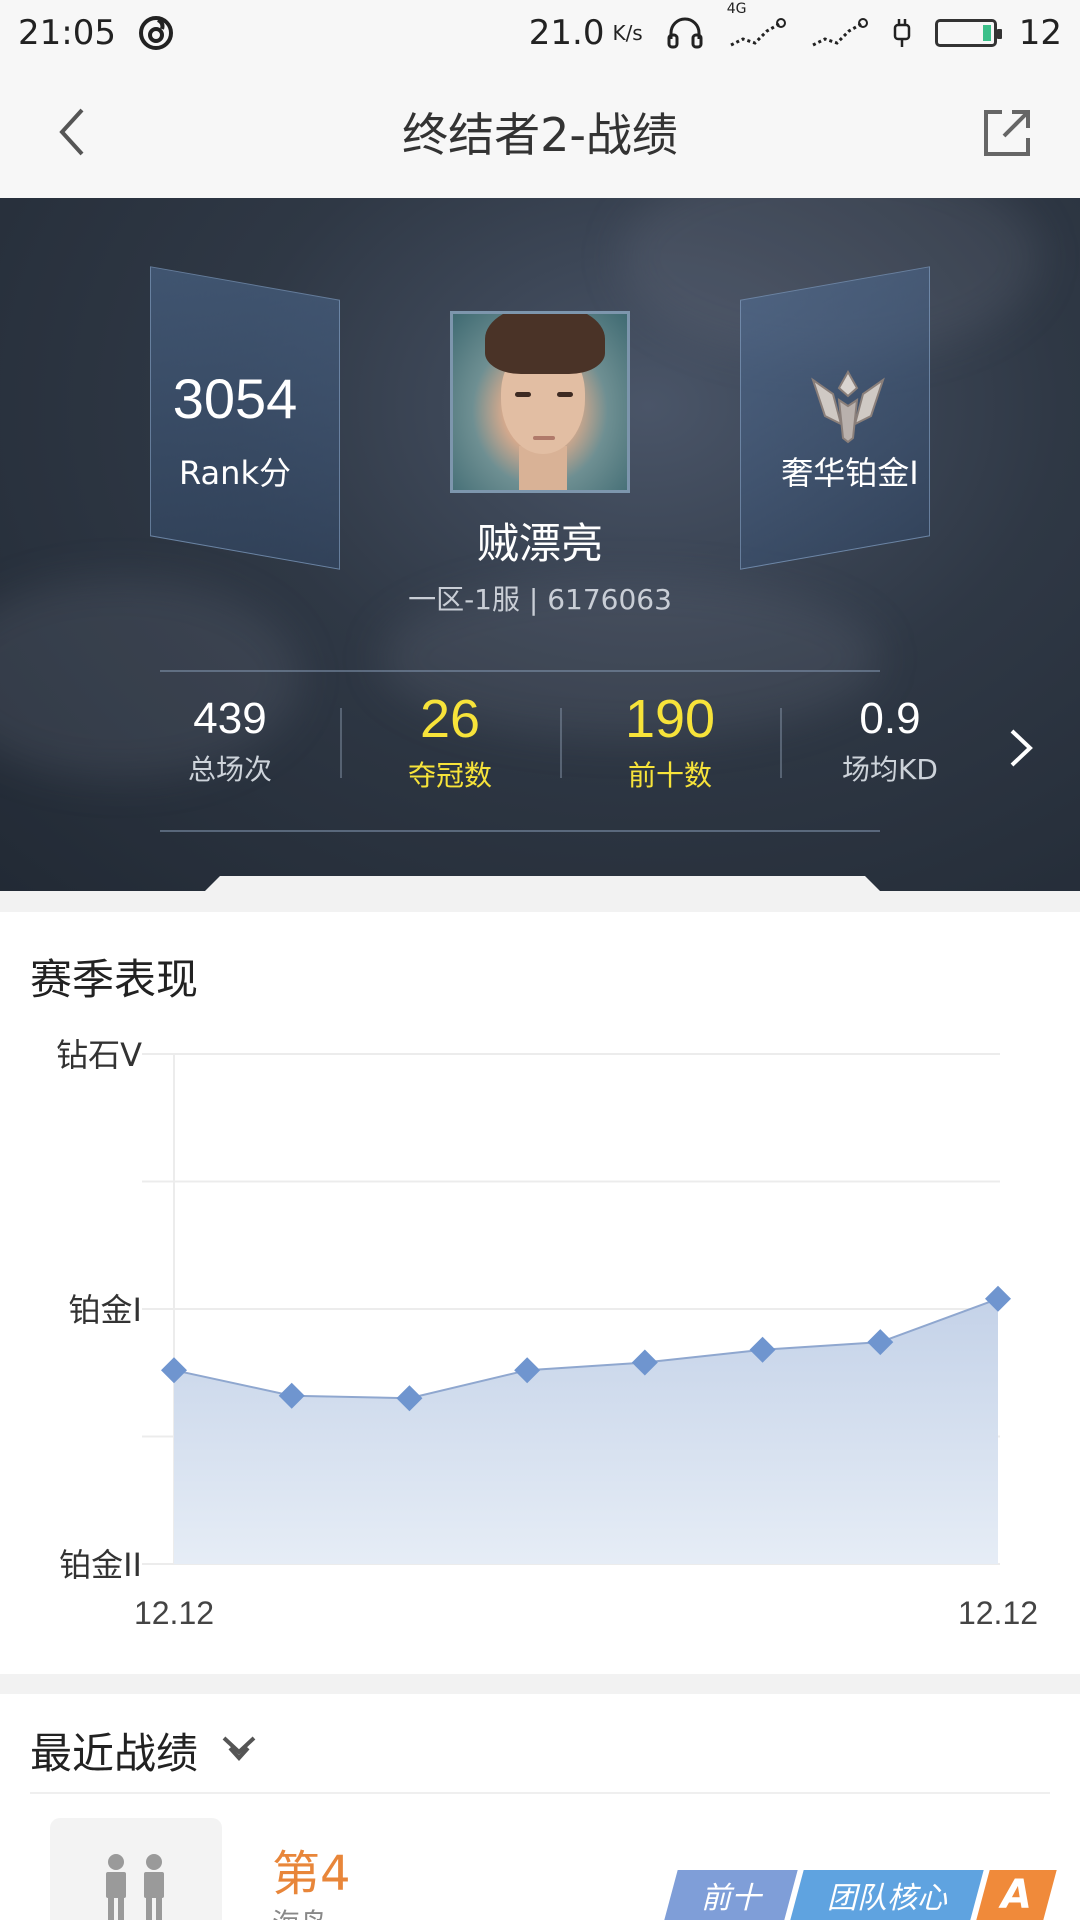  I want to click on tag-label: A, so click(1016, 1895).